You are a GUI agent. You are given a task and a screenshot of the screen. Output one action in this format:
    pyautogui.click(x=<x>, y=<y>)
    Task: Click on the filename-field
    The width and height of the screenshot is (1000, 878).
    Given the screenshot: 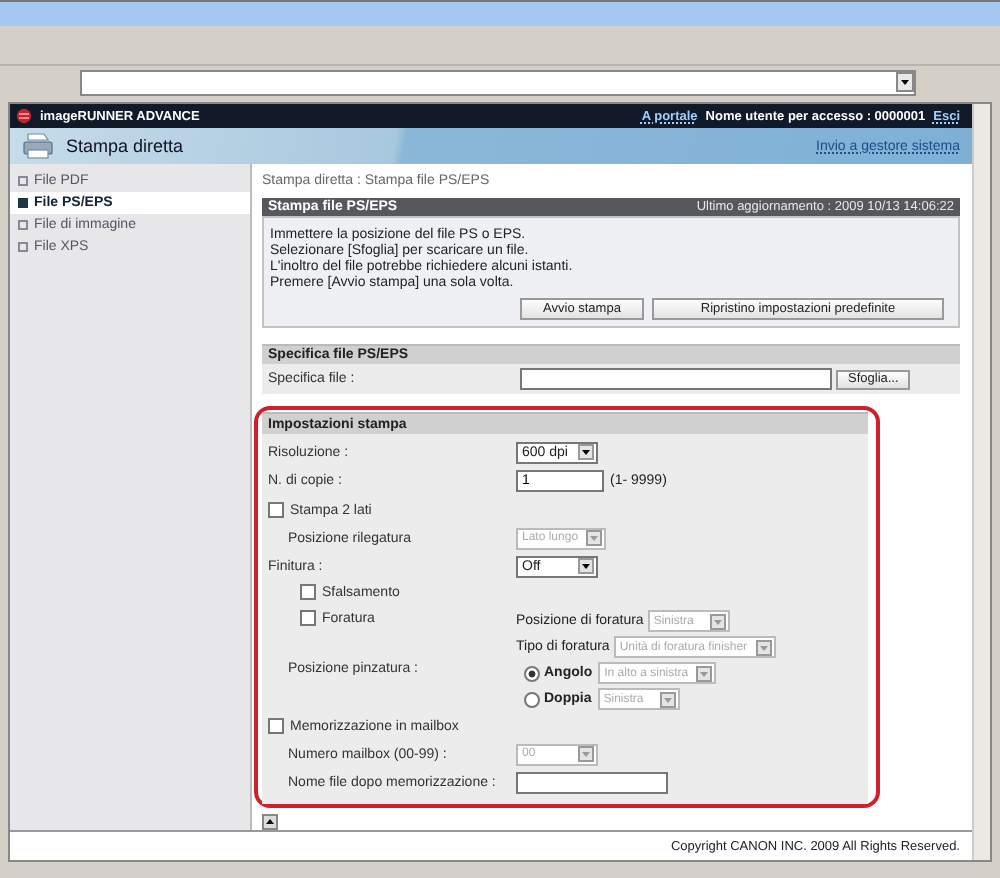 What is the action you would take?
    pyautogui.click(x=592, y=782)
    